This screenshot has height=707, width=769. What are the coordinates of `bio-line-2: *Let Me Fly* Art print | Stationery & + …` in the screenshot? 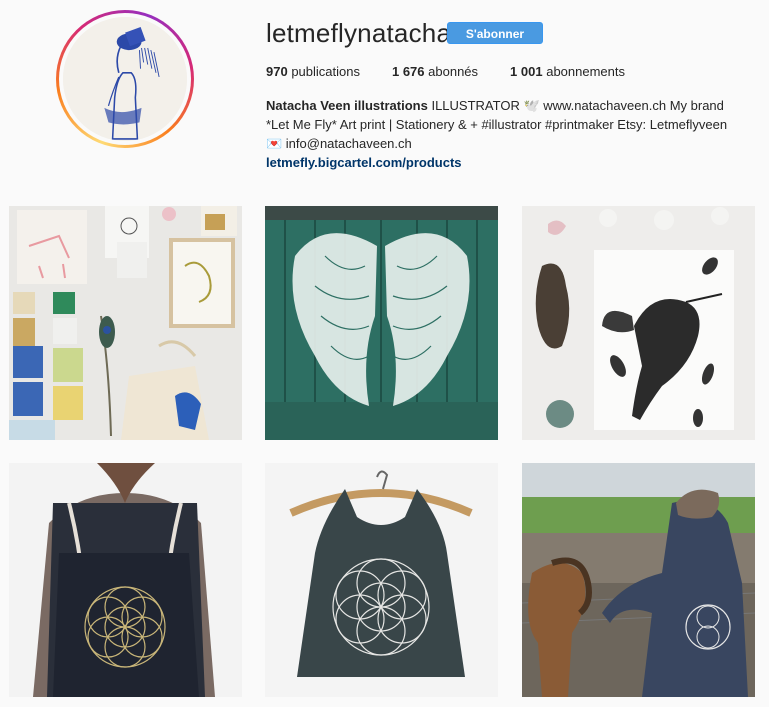 It's located at (497, 124).